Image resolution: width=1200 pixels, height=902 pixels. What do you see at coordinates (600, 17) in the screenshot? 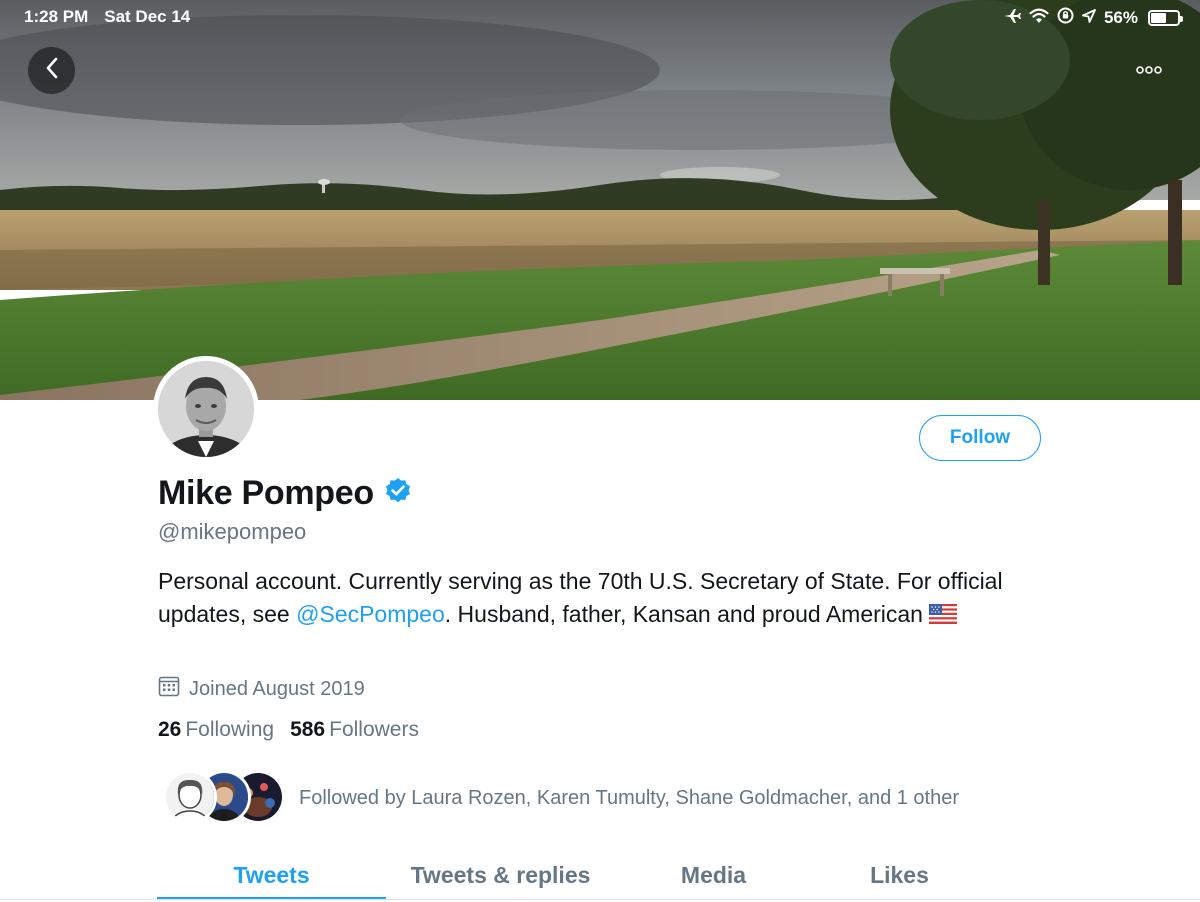
I see `status-bar: 1:28 PM Sat Dec 14 56%` at bounding box center [600, 17].